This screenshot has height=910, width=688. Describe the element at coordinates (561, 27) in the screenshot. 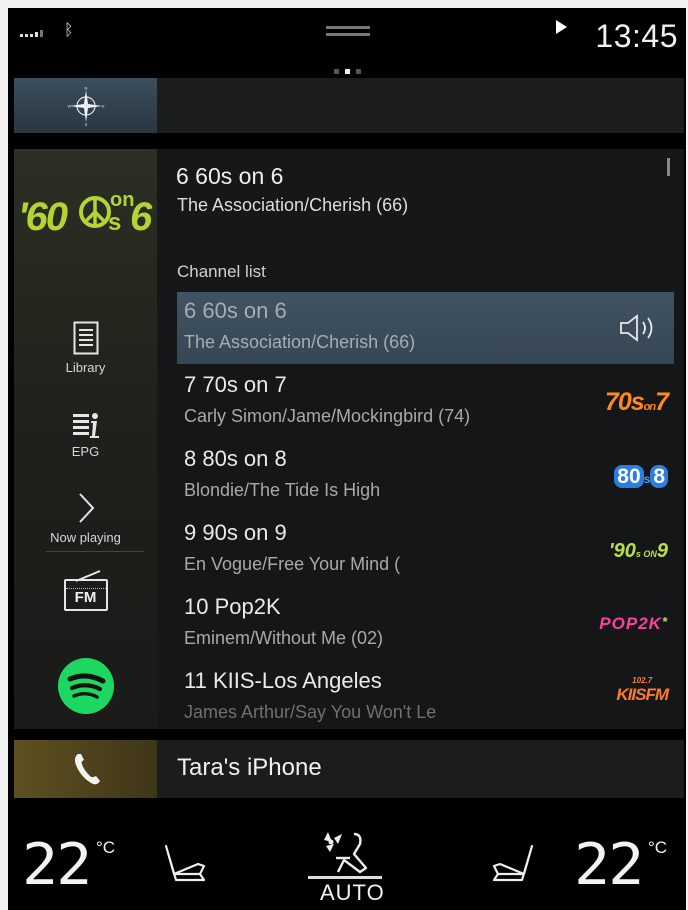

I see `play-status-icon` at that location.